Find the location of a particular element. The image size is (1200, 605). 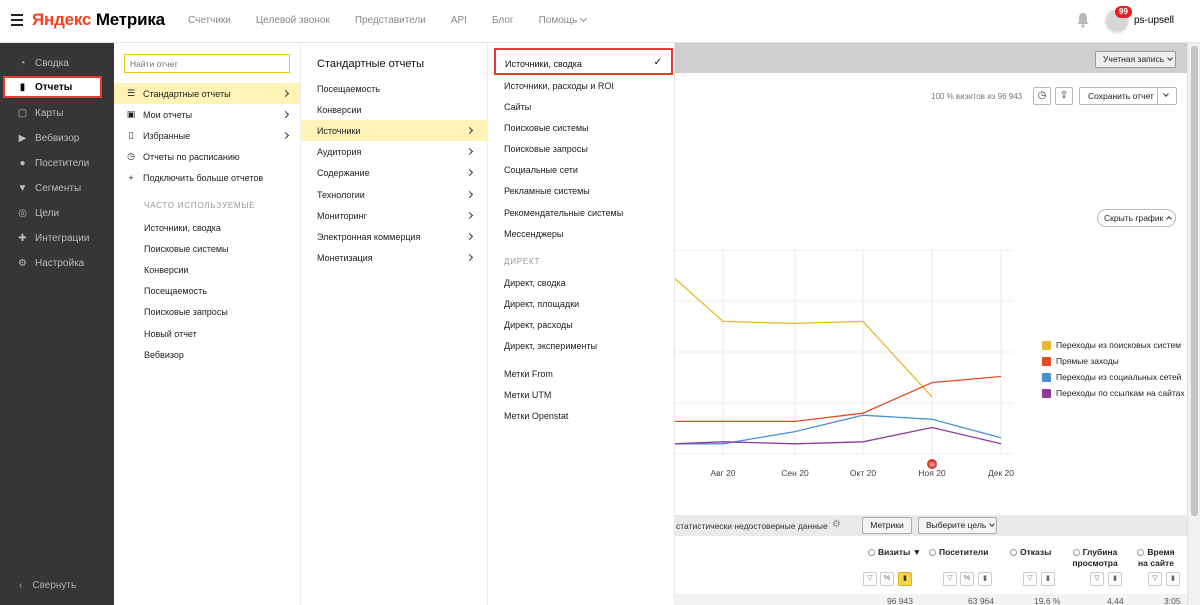

legend-swatch is located at coordinates (1046, 361).